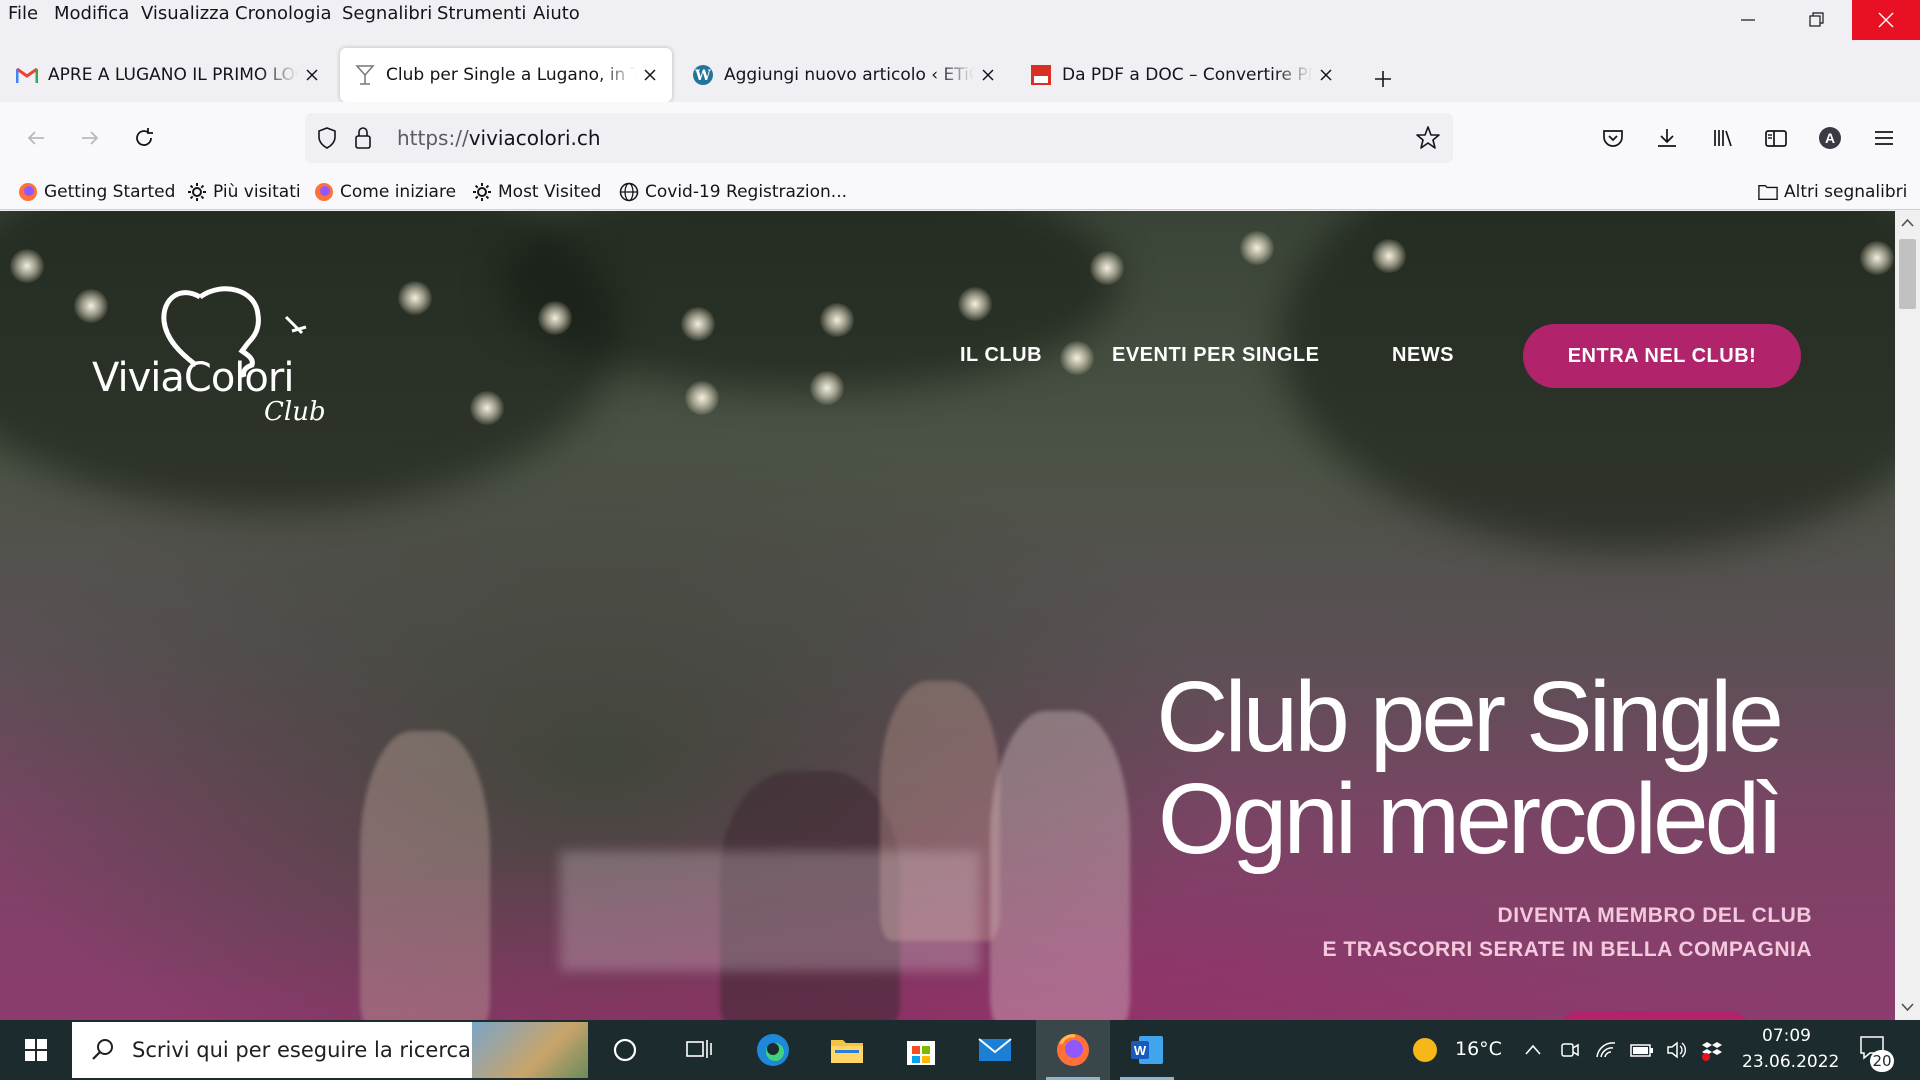 This screenshot has height=1080, width=1920. What do you see at coordinates (244, 192) in the screenshot?
I see `bookmark-piu-visitati: Più visitati` at bounding box center [244, 192].